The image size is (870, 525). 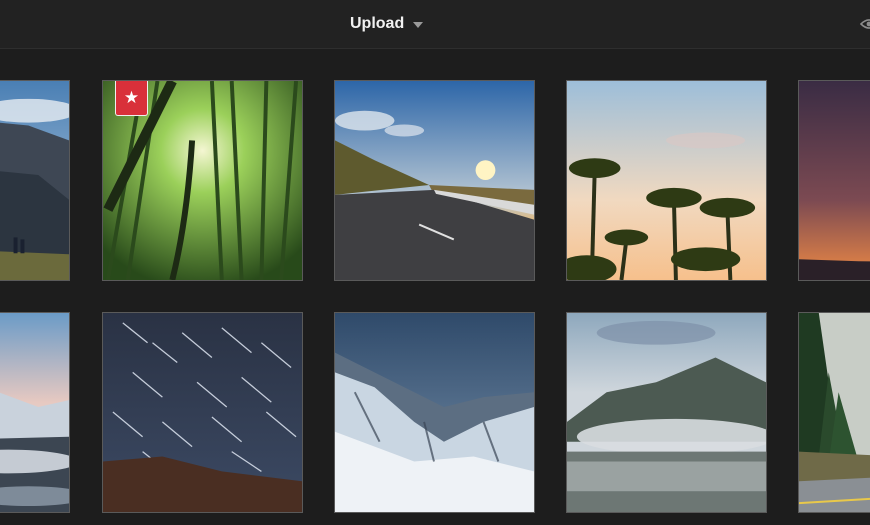 What do you see at coordinates (666, 412) in the screenshot?
I see `photo-tile-misty-mountain-lake` at bounding box center [666, 412].